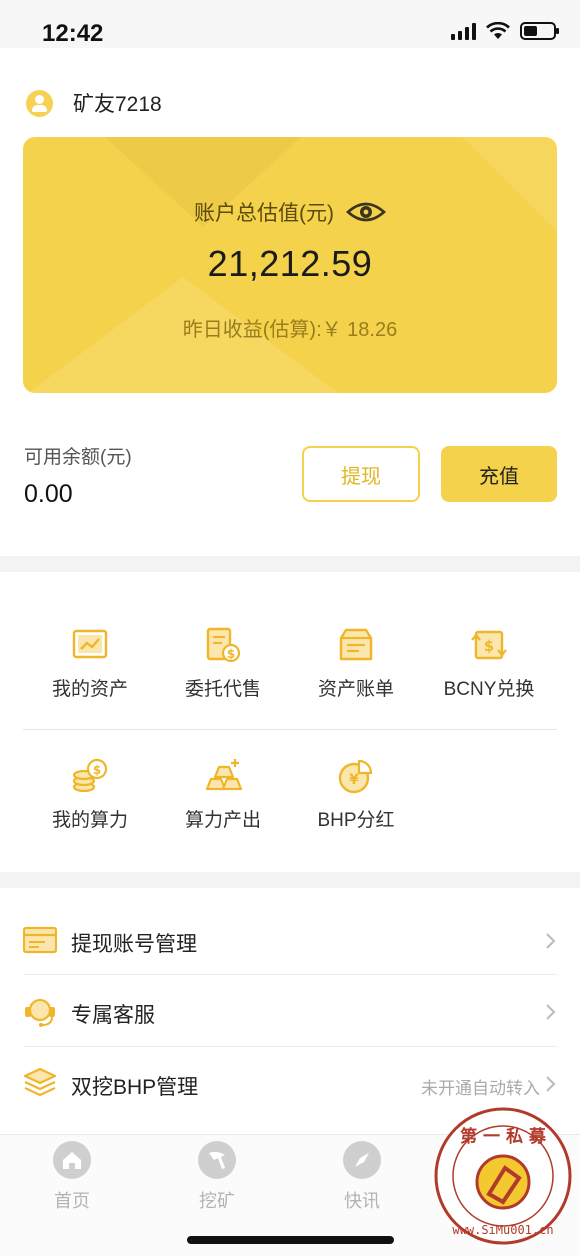  I want to click on grid-item-label: 我的资产, so click(89, 689).